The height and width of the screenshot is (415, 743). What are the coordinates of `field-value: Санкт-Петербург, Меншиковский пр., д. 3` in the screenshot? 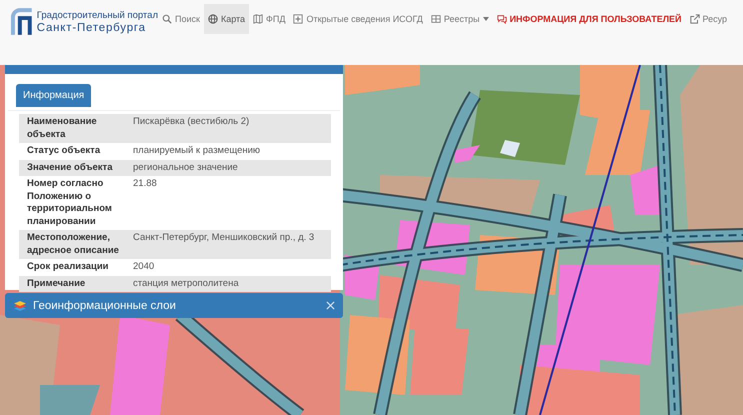 It's located at (223, 238).